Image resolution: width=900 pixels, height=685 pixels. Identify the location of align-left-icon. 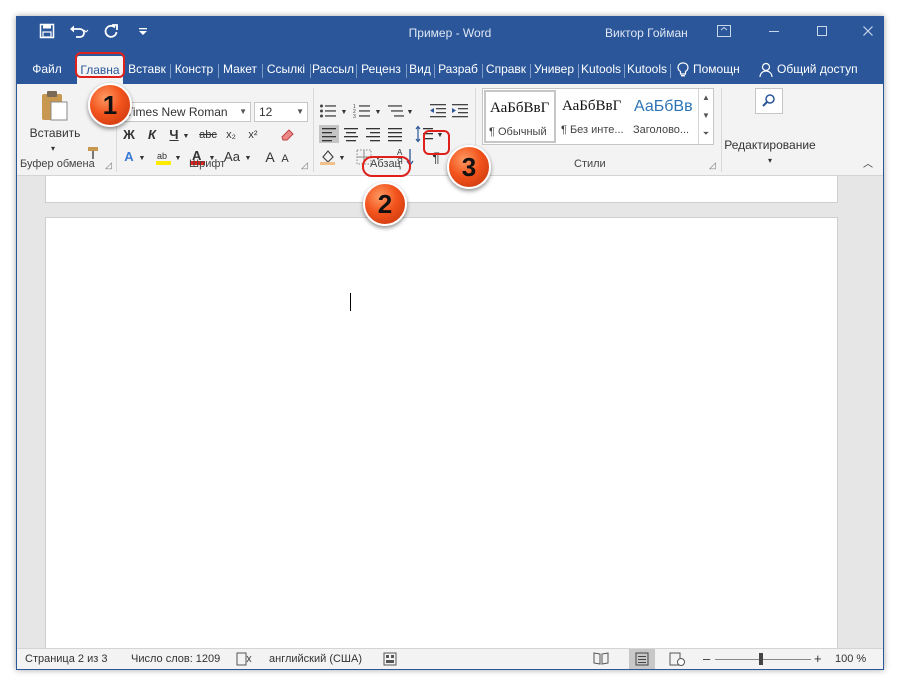
(329, 134).